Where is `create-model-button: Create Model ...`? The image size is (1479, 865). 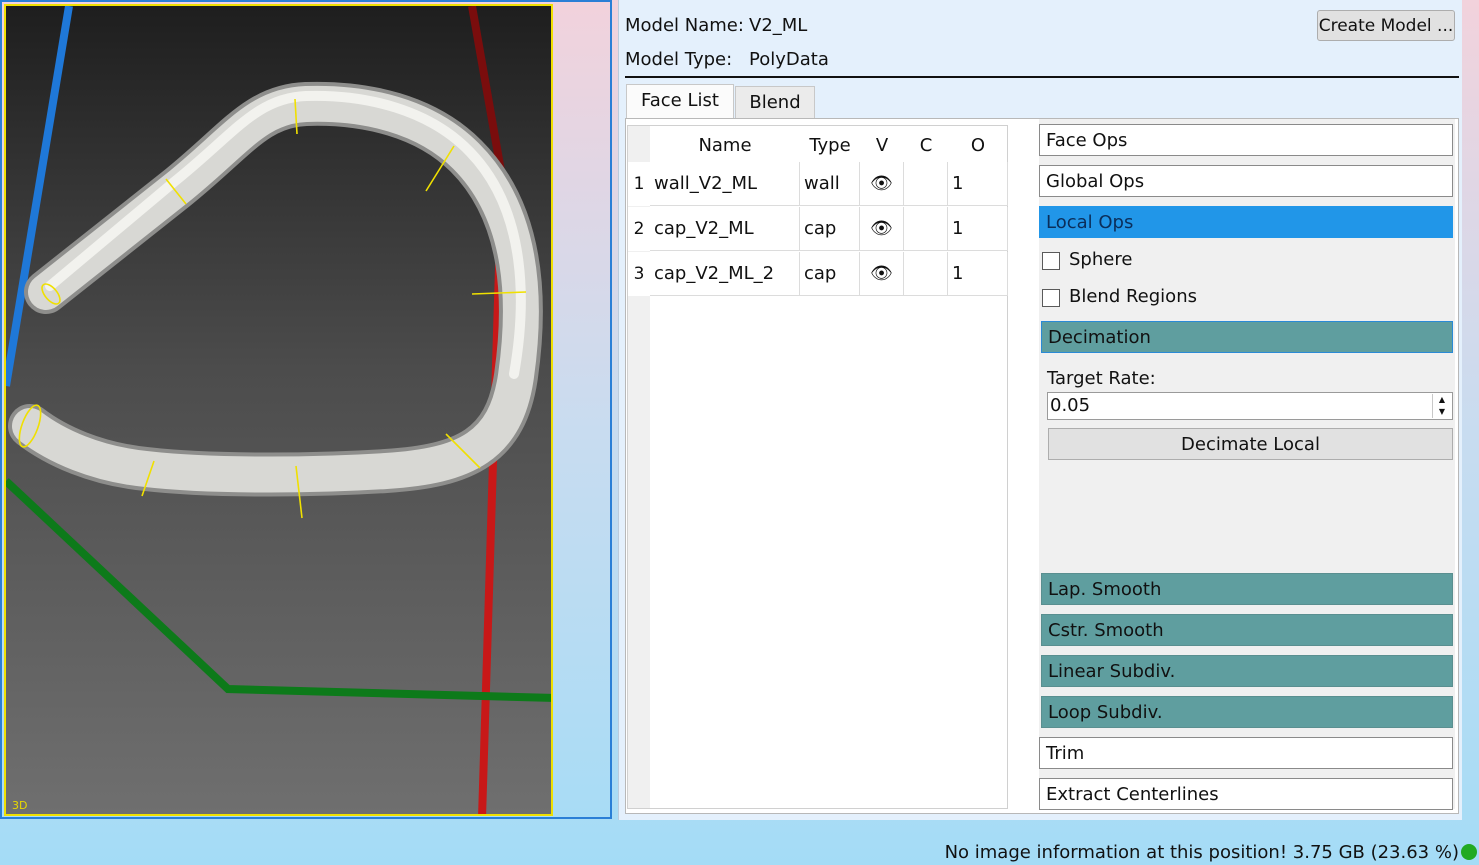
create-model-button: Create Model ... is located at coordinates (1386, 25).